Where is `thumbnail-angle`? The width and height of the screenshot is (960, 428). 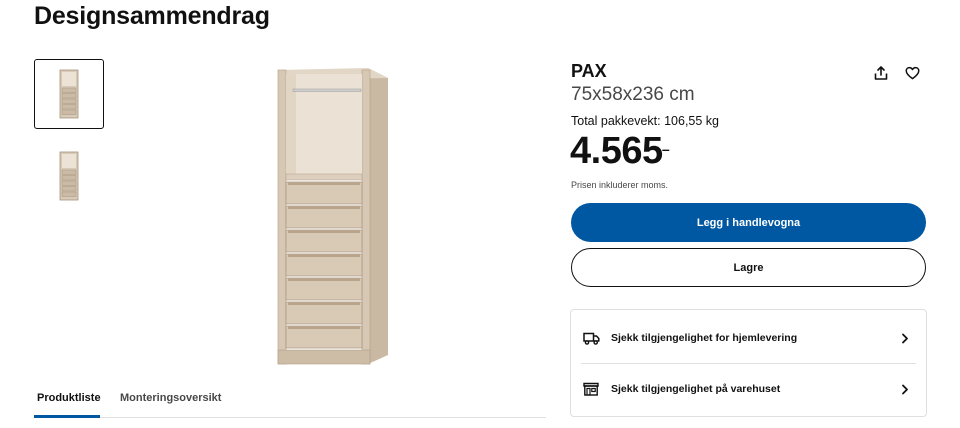 thumbnail-angle is located at coordinates (69, 176).